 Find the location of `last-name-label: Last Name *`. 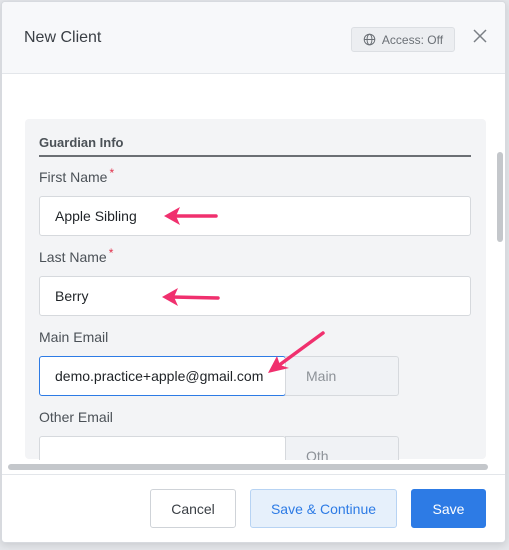

last-name-label: Last Name * is located at coordinates (76, 255).